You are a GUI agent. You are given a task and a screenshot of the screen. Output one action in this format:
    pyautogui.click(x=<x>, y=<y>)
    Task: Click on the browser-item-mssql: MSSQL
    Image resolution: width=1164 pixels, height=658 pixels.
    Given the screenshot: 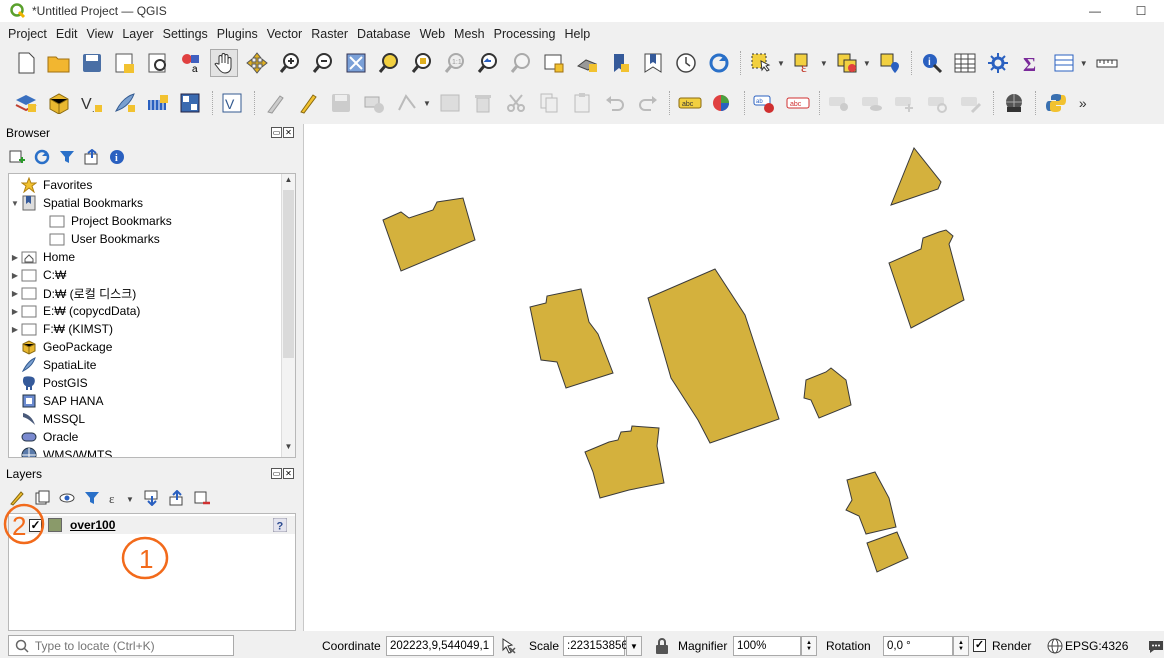 What is the action you would take?
    pyautogui.click(x=47, y=419)
    